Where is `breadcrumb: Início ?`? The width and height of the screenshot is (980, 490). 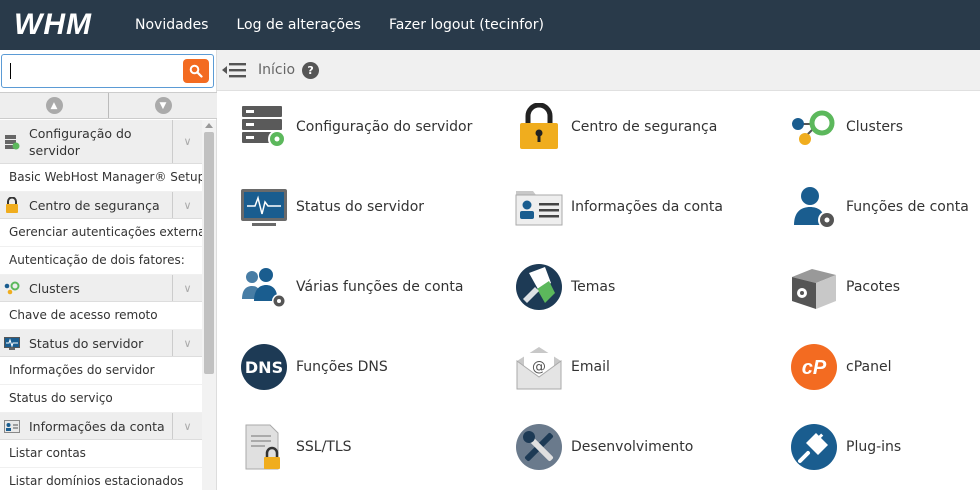
breadcrumb: Início ? is located at coordinates (598, 70).